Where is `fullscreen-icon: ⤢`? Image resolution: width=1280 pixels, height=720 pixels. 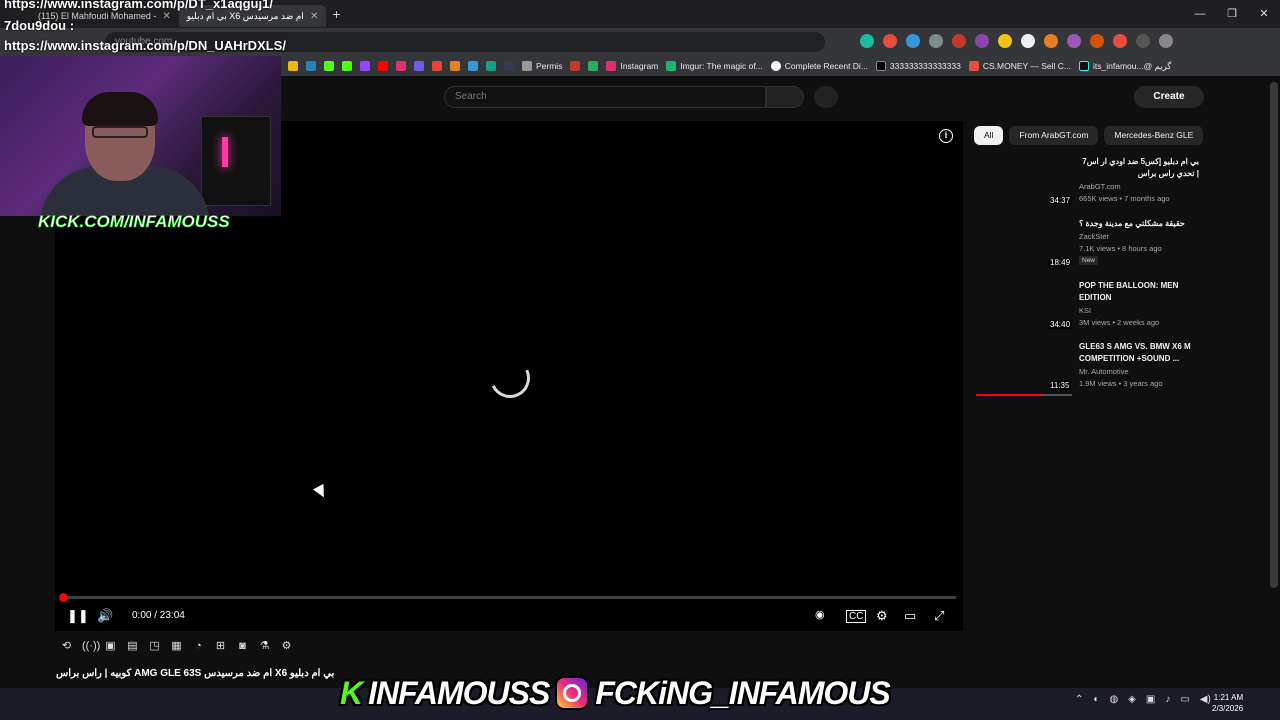 fullscreen-icon: ⤢ is located at coordinates (939, 616).